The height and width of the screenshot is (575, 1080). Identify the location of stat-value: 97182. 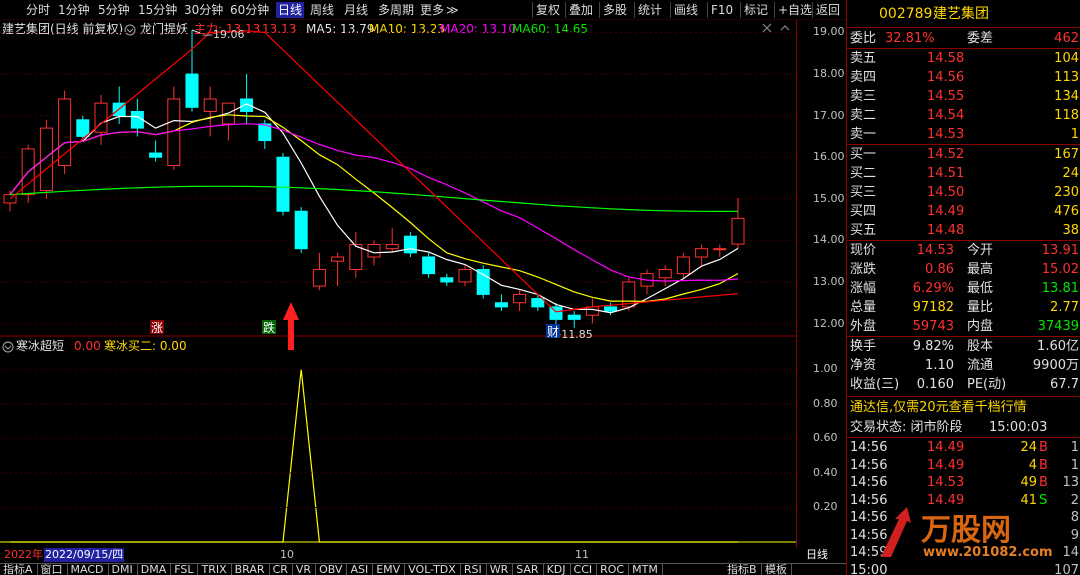
(933, 307).